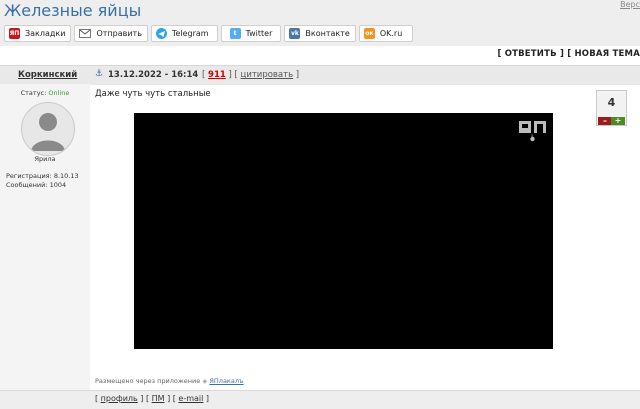 This screenshot has width=640, height=409. Describe the element at coordinates (14, 33) in the screenshot. I see `yaplakal-icon: ЯП` at that location.